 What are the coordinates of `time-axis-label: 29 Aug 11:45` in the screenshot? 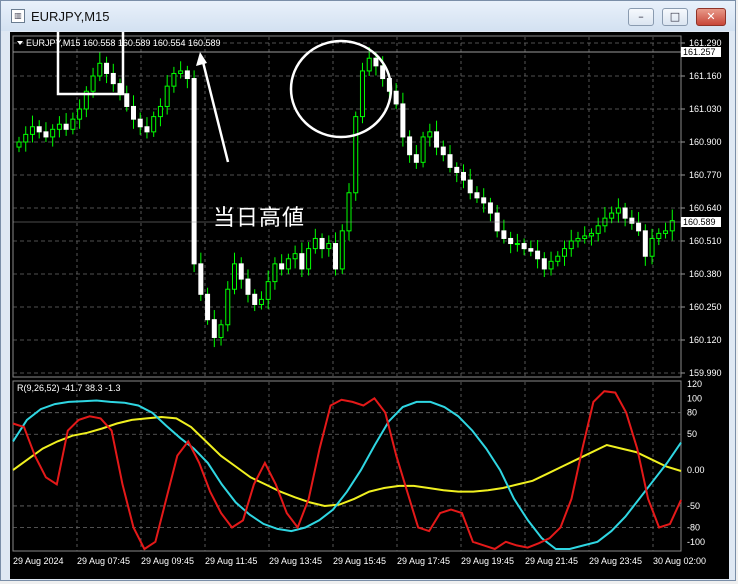 It's located at (231, 561).